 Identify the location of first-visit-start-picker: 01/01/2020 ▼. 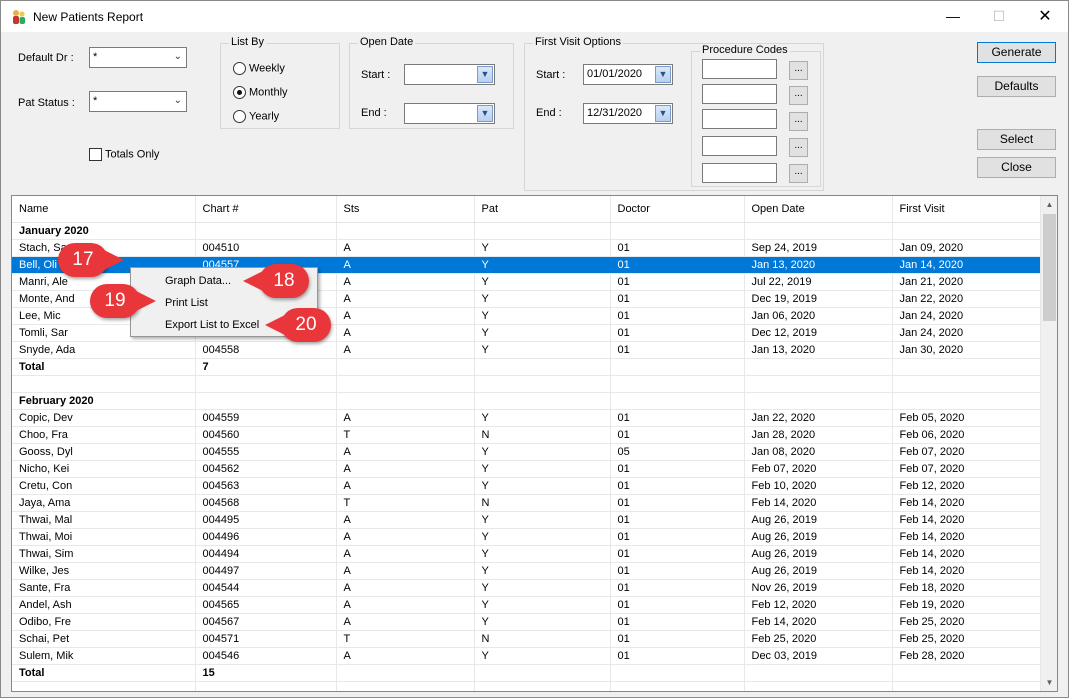
(628, 74).